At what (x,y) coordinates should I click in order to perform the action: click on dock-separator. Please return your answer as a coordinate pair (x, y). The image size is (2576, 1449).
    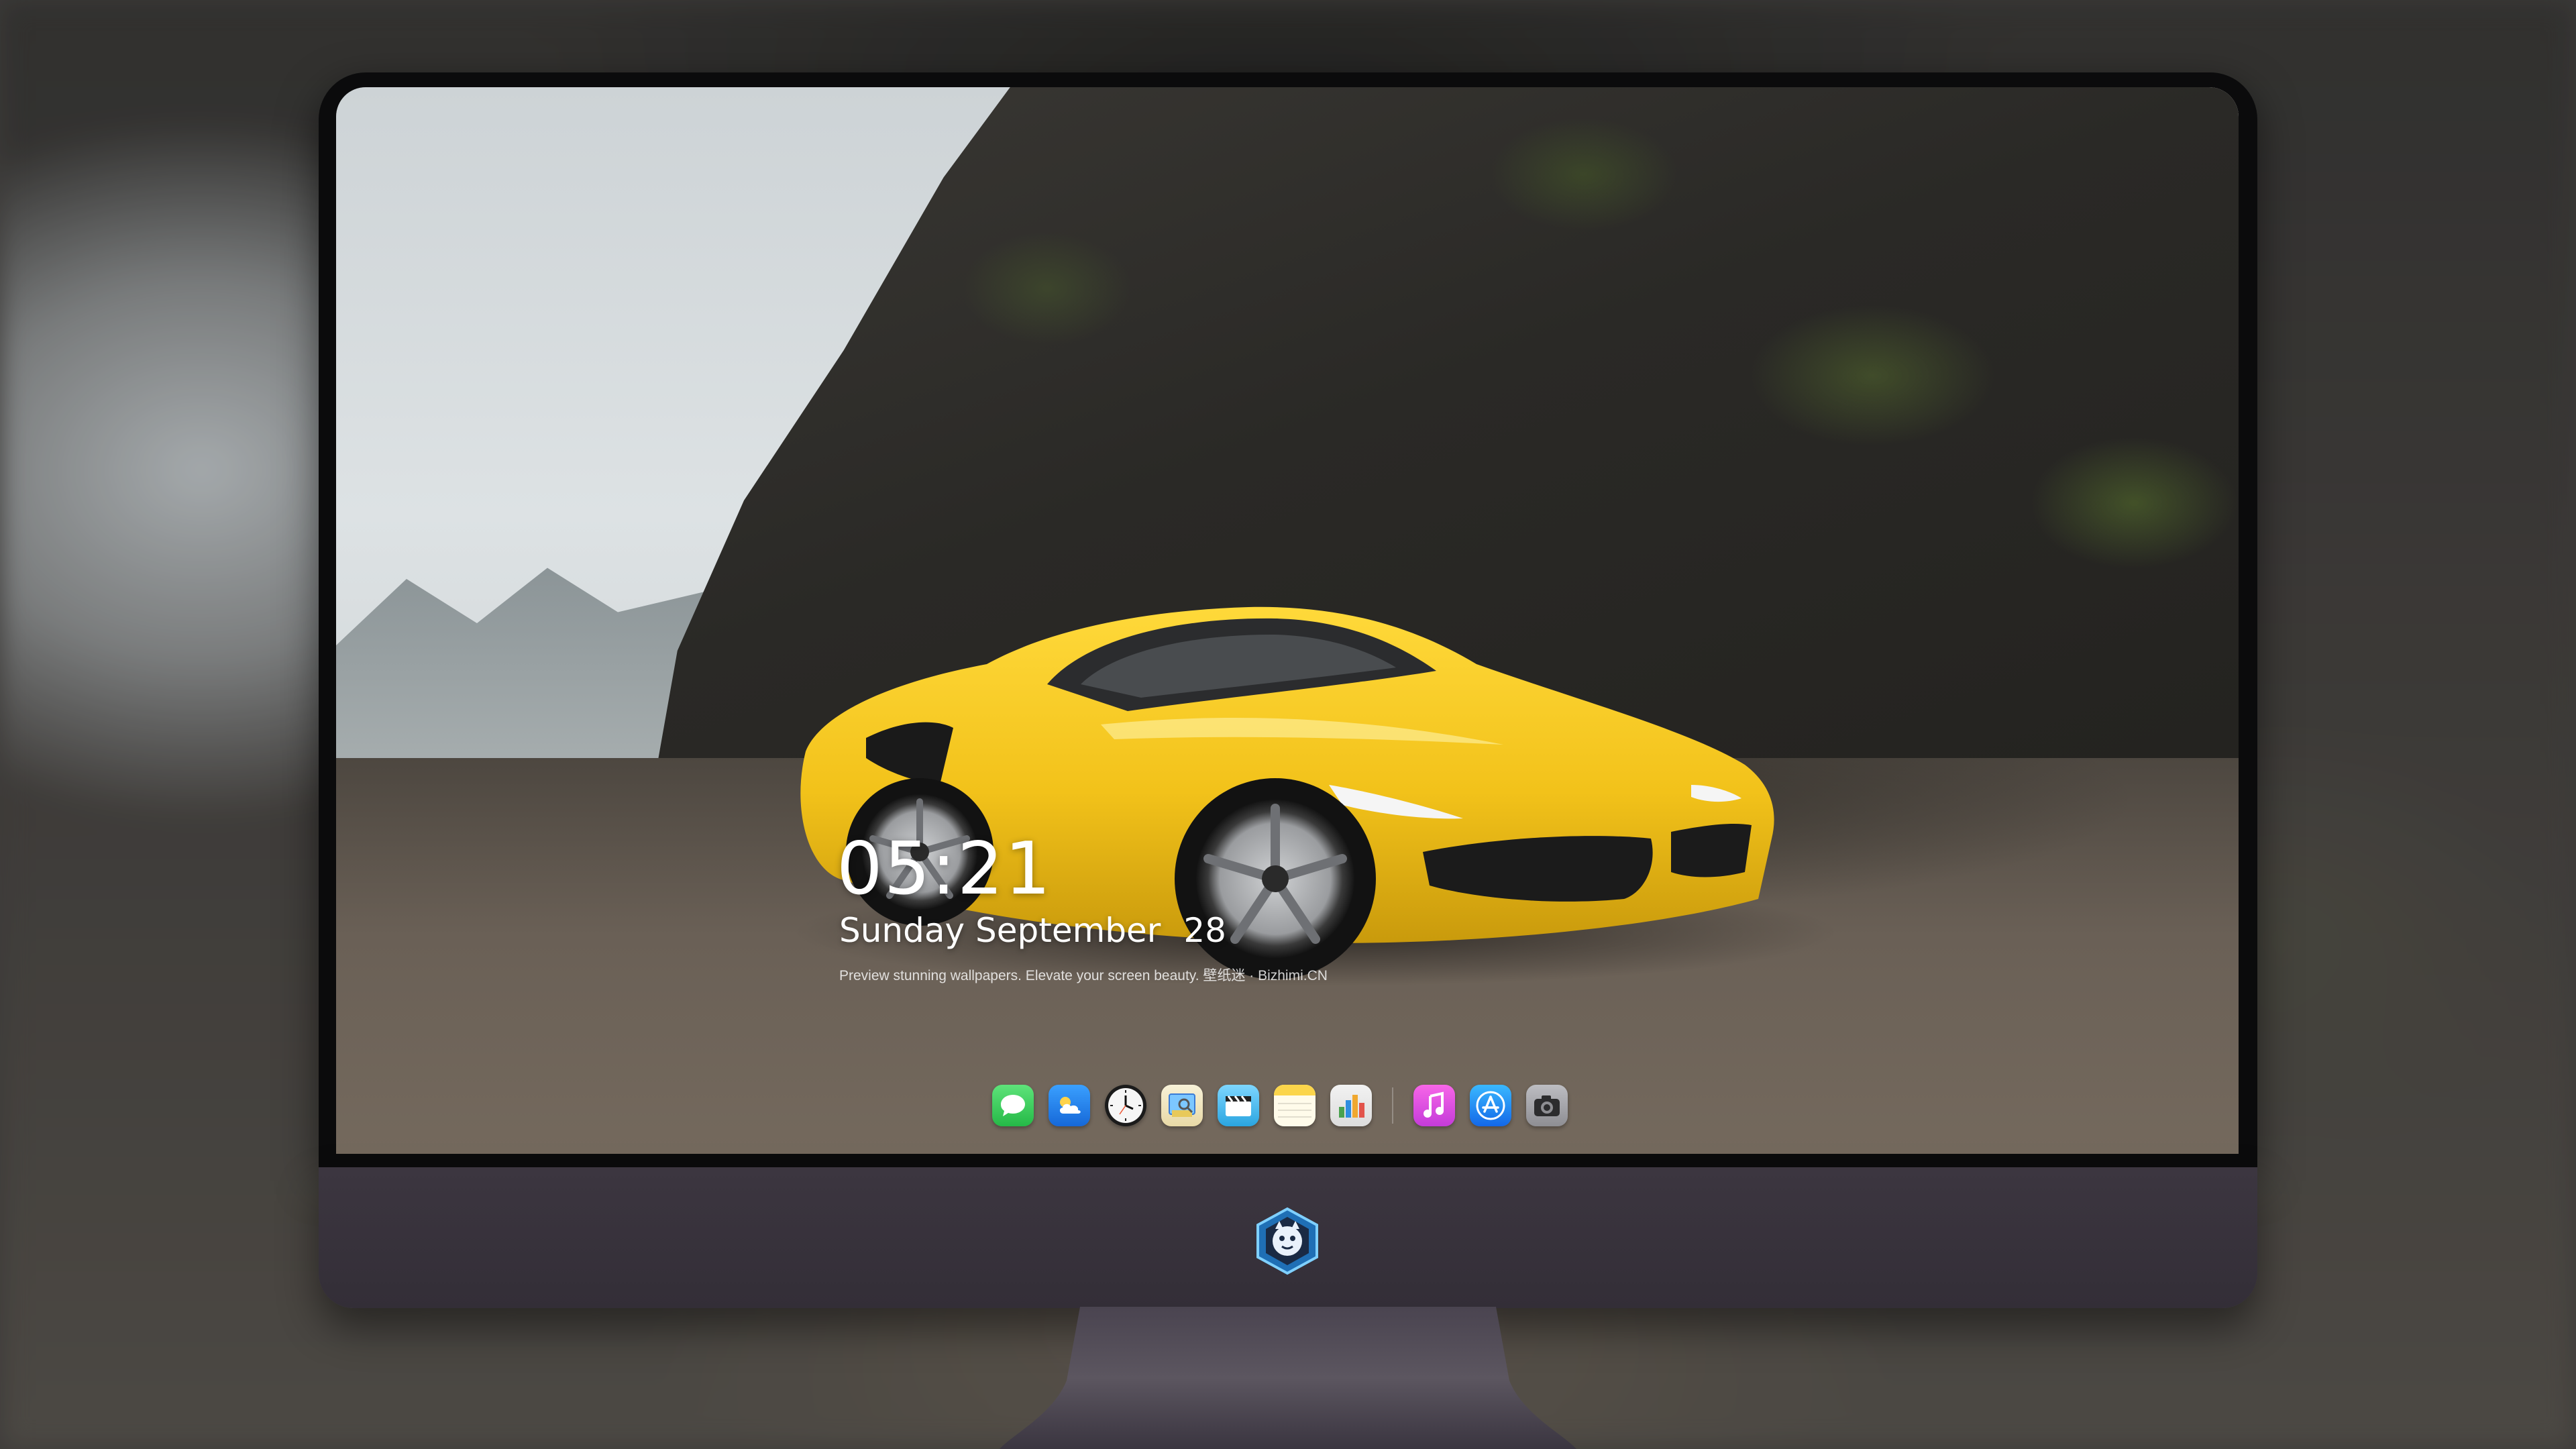
    Looking at the image, I should click on (1392, 1105).